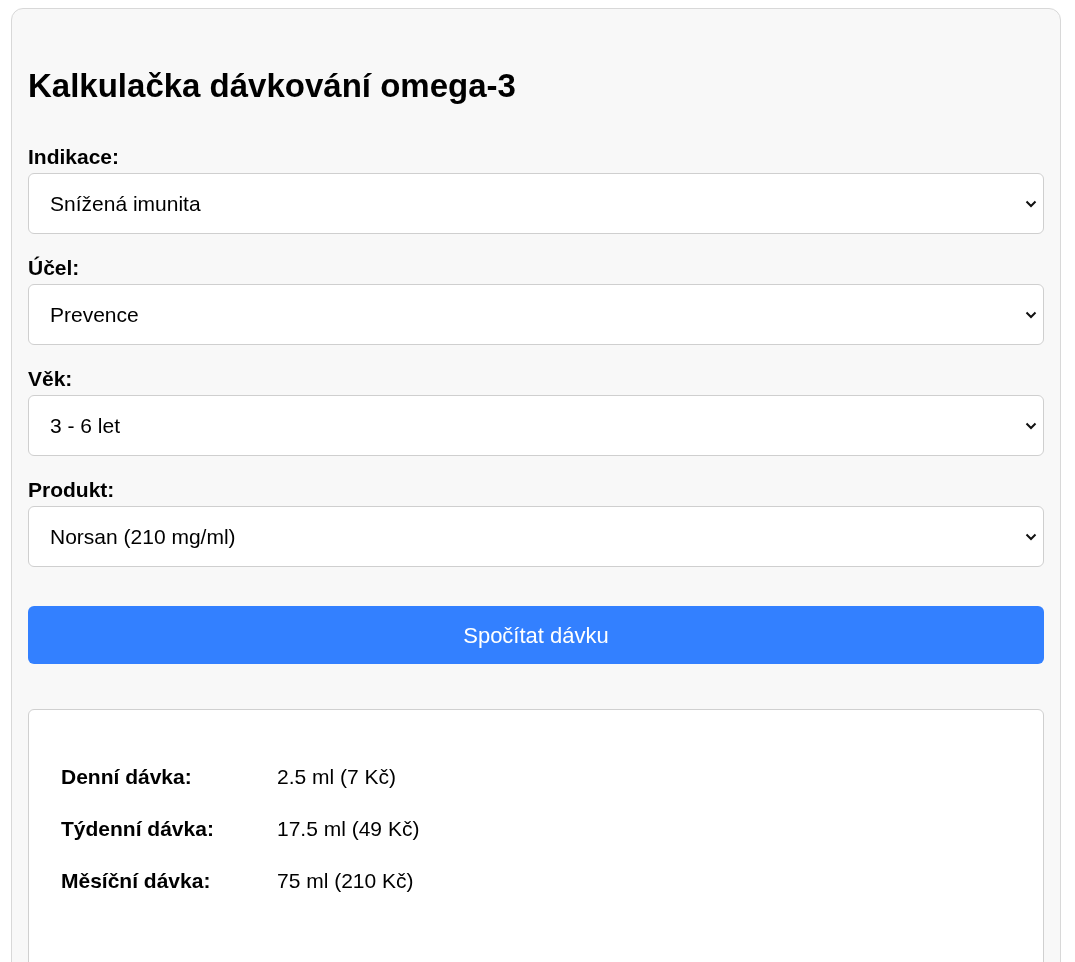 Image resolution: width=1075 pixels, height=962 pixels. What do you see at coordinates (536, 203) in the screenshot?
I see `dropdown: Snížená imunita` at bounding box center [536, 203].